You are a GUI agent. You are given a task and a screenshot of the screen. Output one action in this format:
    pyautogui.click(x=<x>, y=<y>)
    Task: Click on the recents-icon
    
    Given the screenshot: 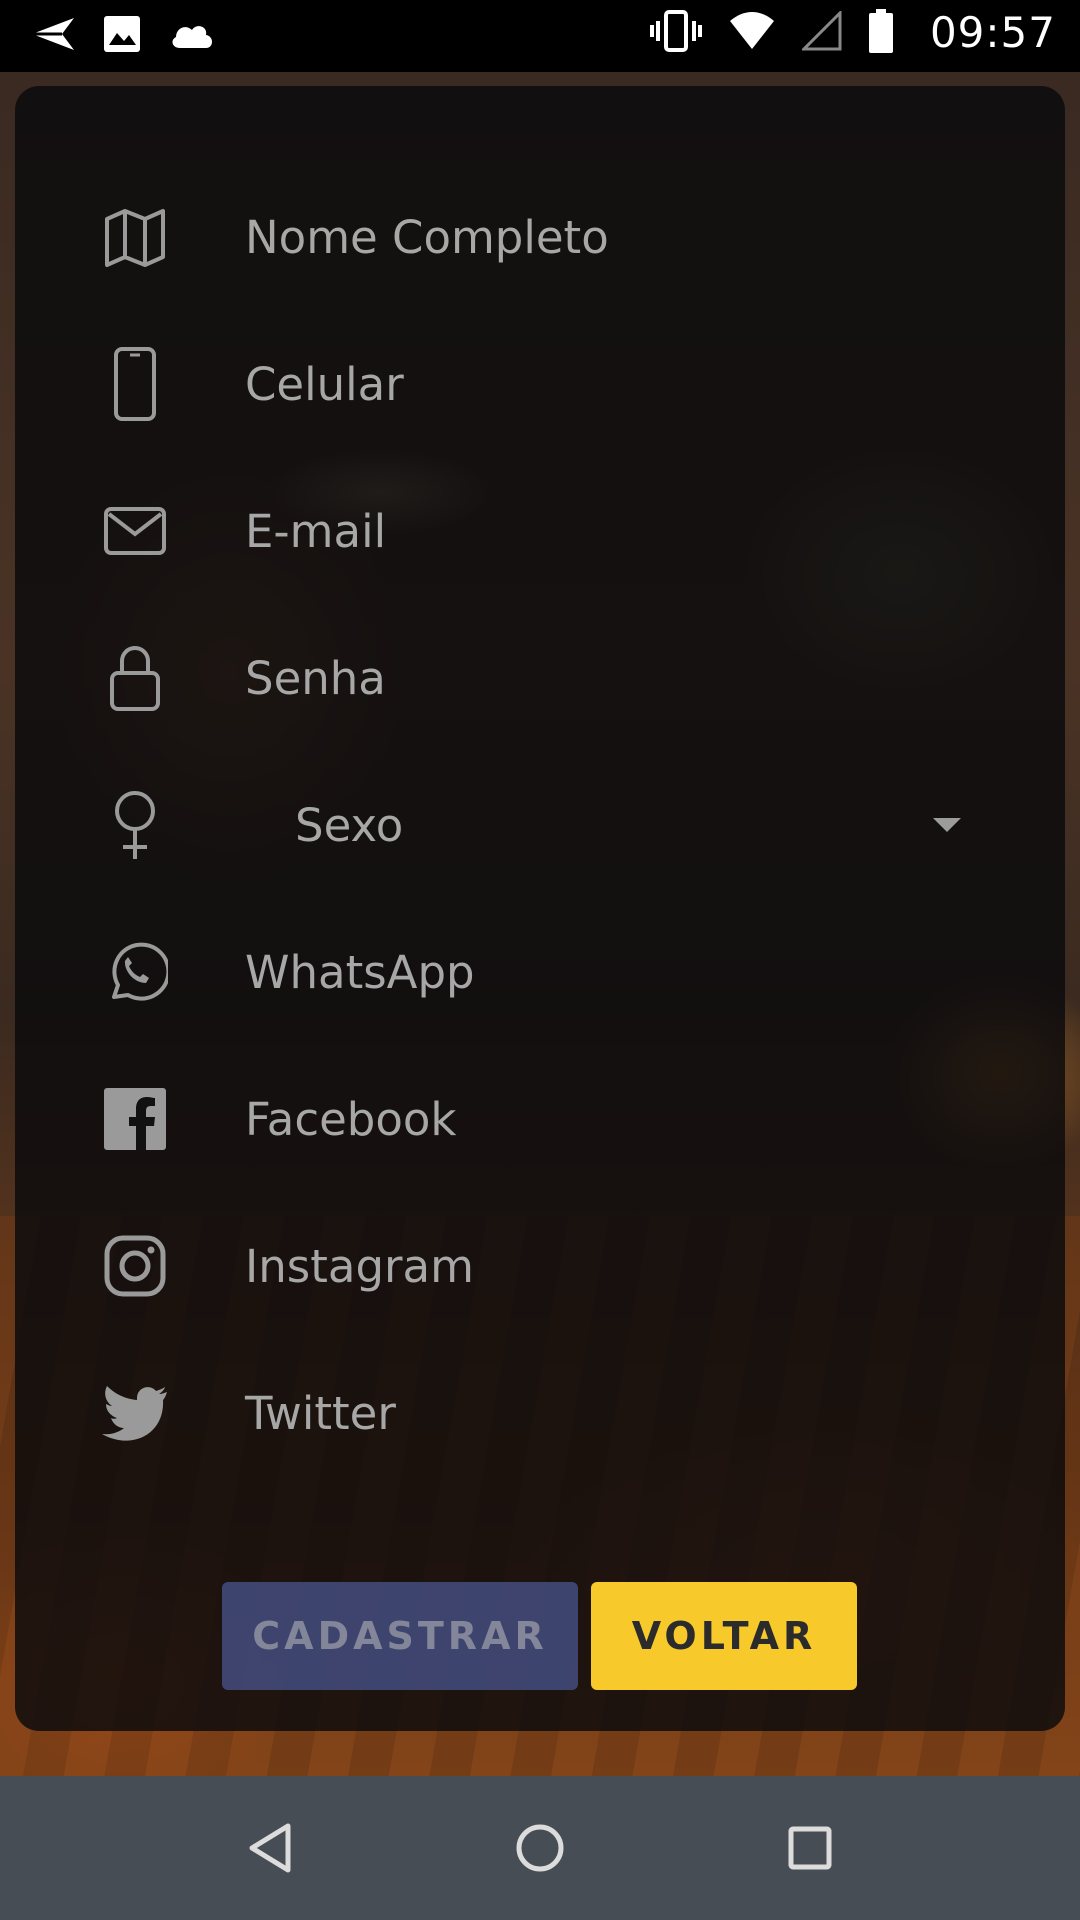 What is the action you would take?
    pyautogui.click(x=810, y=1848)
    